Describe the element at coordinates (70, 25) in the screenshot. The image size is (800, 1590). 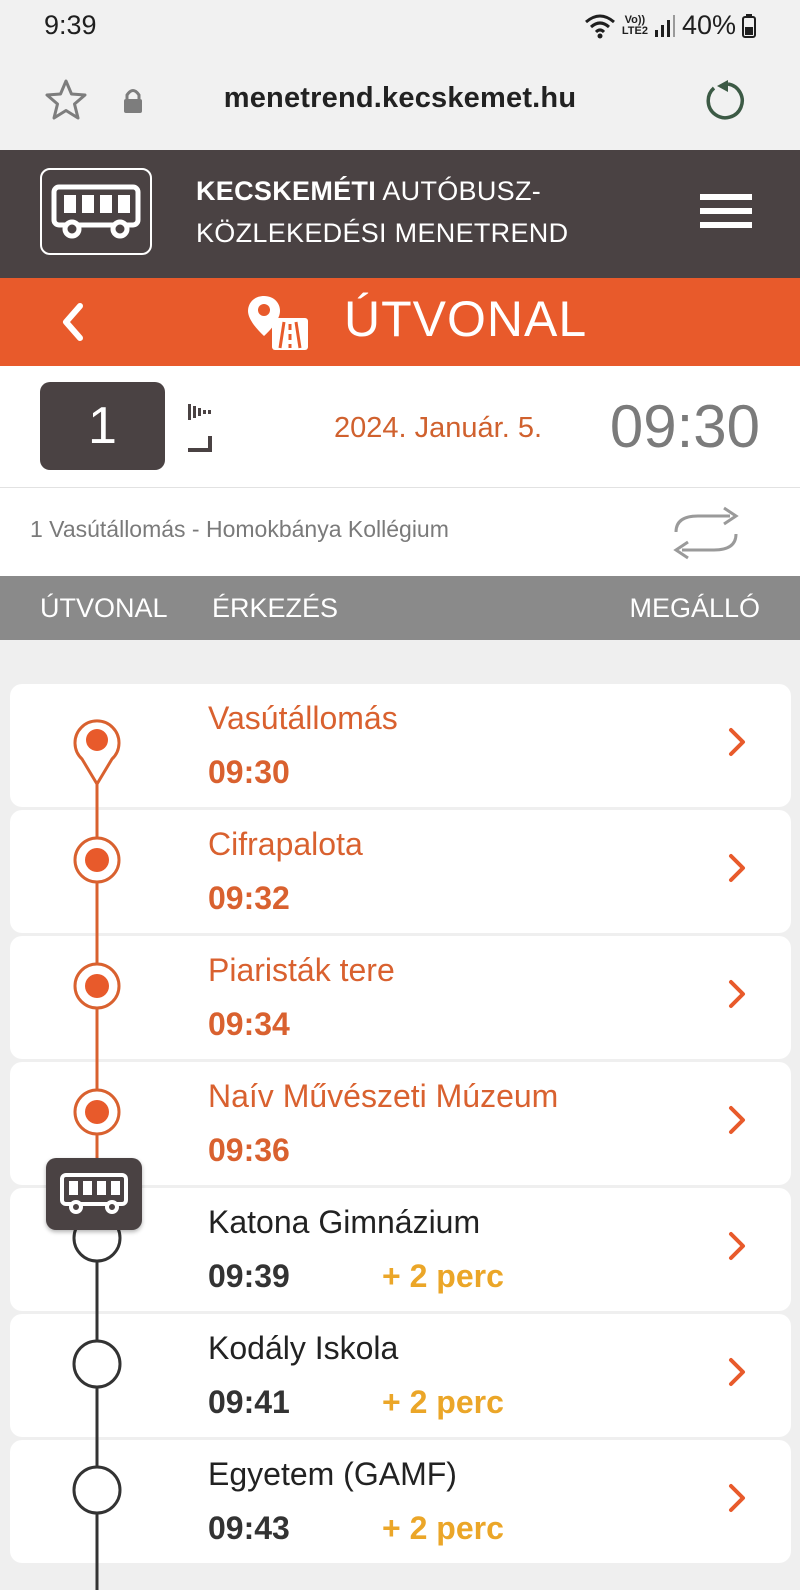
I see `status-time: 9:39` at that location.